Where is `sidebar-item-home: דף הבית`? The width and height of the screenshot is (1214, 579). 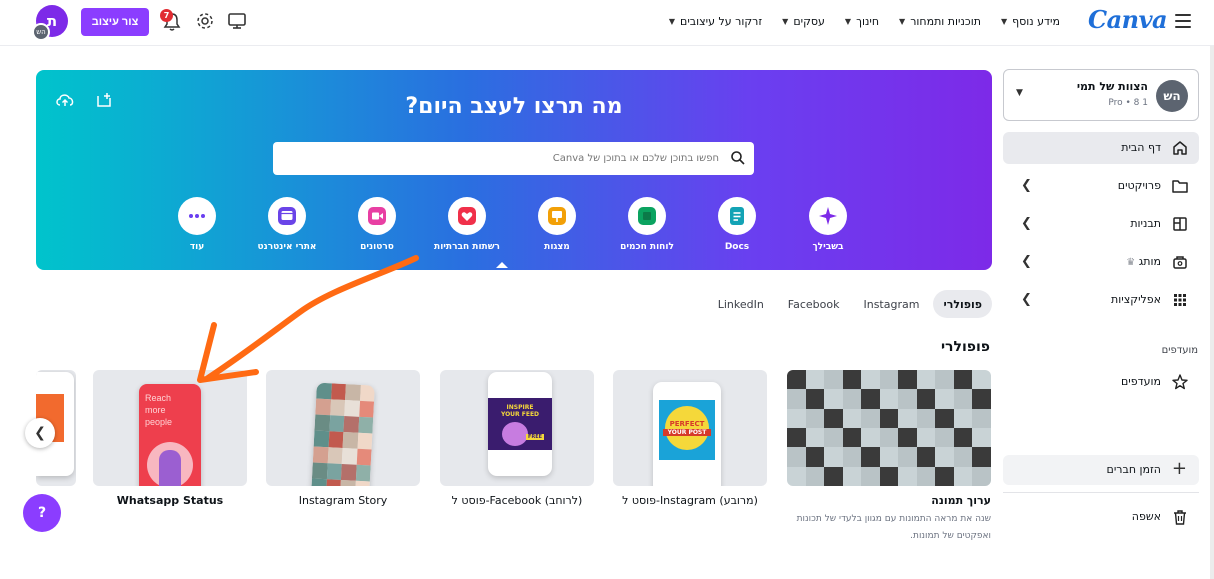
sidebar-item-home: דף הבית is located at coordinates (1101, 148).